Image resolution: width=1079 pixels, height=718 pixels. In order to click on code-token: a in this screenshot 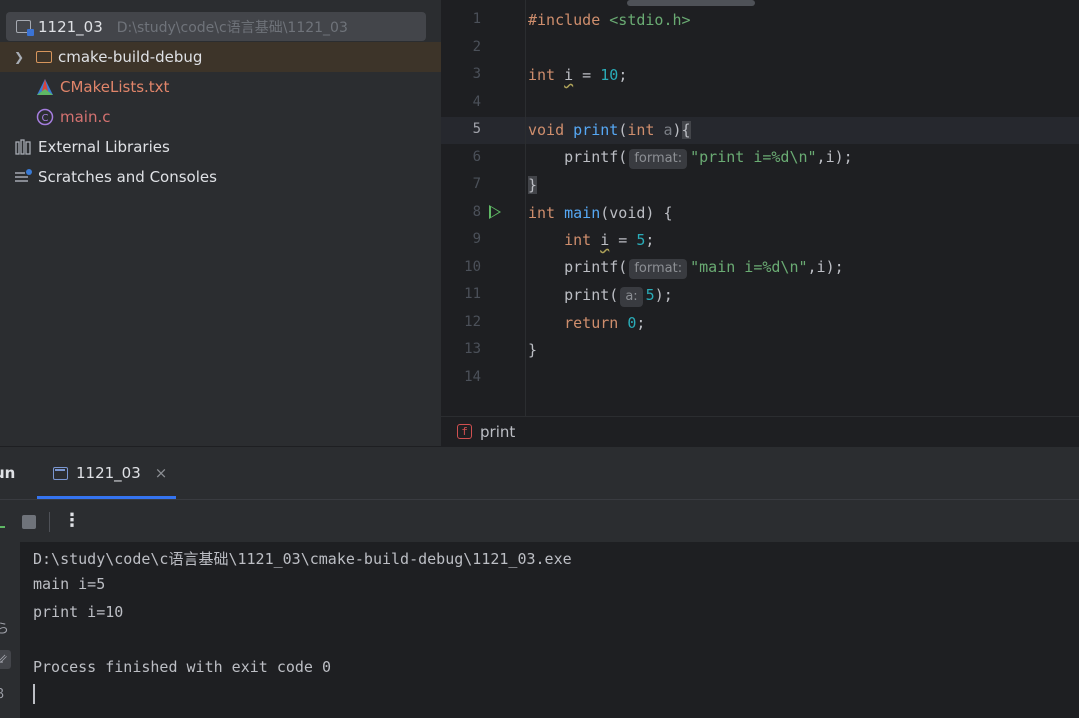, I will do `click(668, 130)`.